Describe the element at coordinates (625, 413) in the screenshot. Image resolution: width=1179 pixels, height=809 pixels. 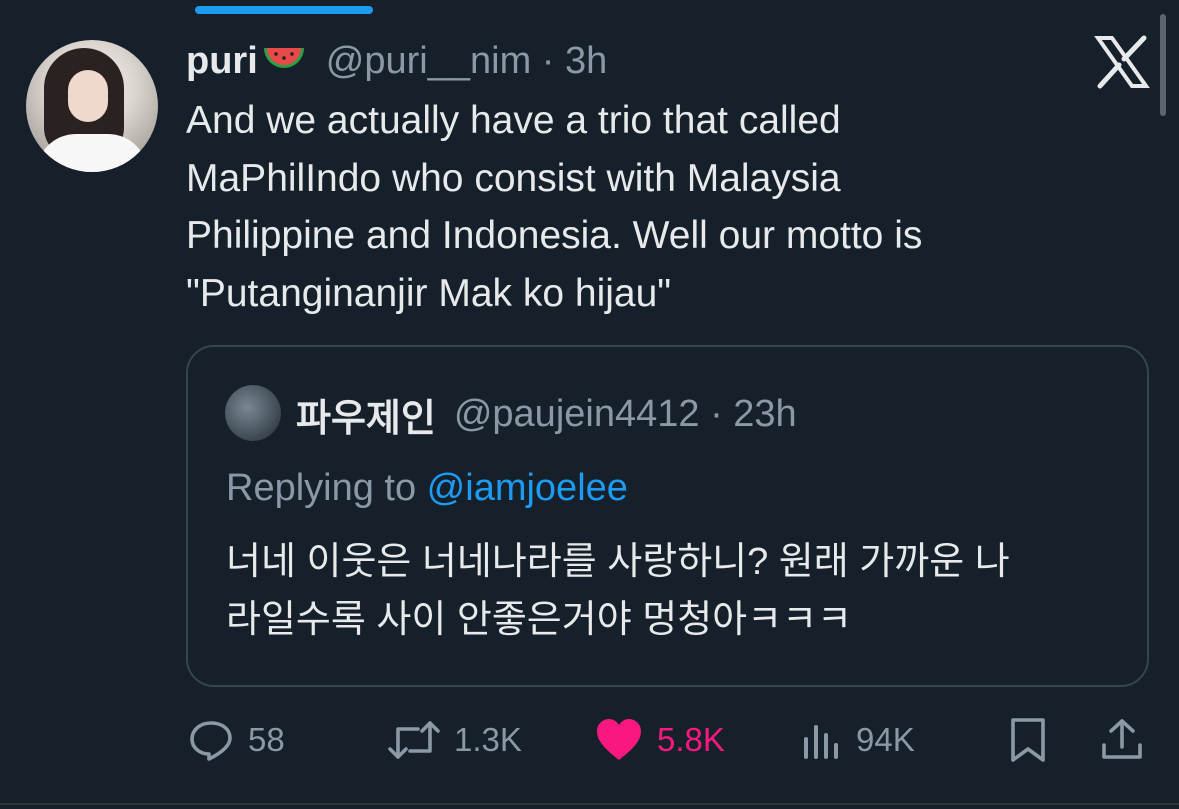
I see `quote-handle-and-time: @paujein4412 · 23h` at that location.